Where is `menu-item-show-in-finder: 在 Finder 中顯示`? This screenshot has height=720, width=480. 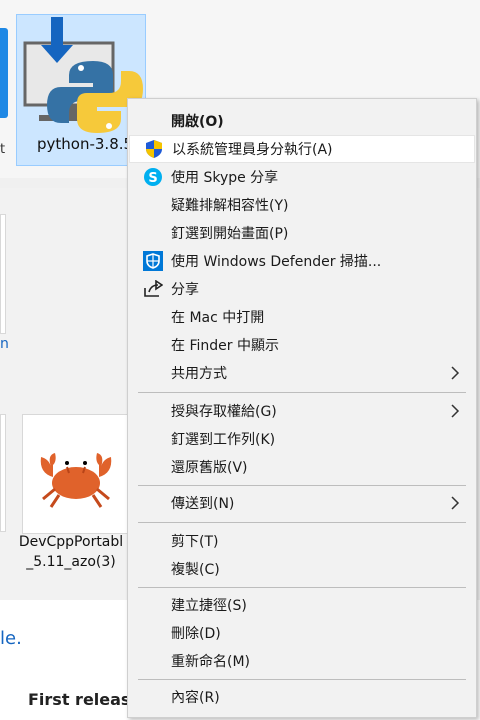
menu-item-show-in-finder: 在 Finder 中顯示 is located at coordinates (302, 345).